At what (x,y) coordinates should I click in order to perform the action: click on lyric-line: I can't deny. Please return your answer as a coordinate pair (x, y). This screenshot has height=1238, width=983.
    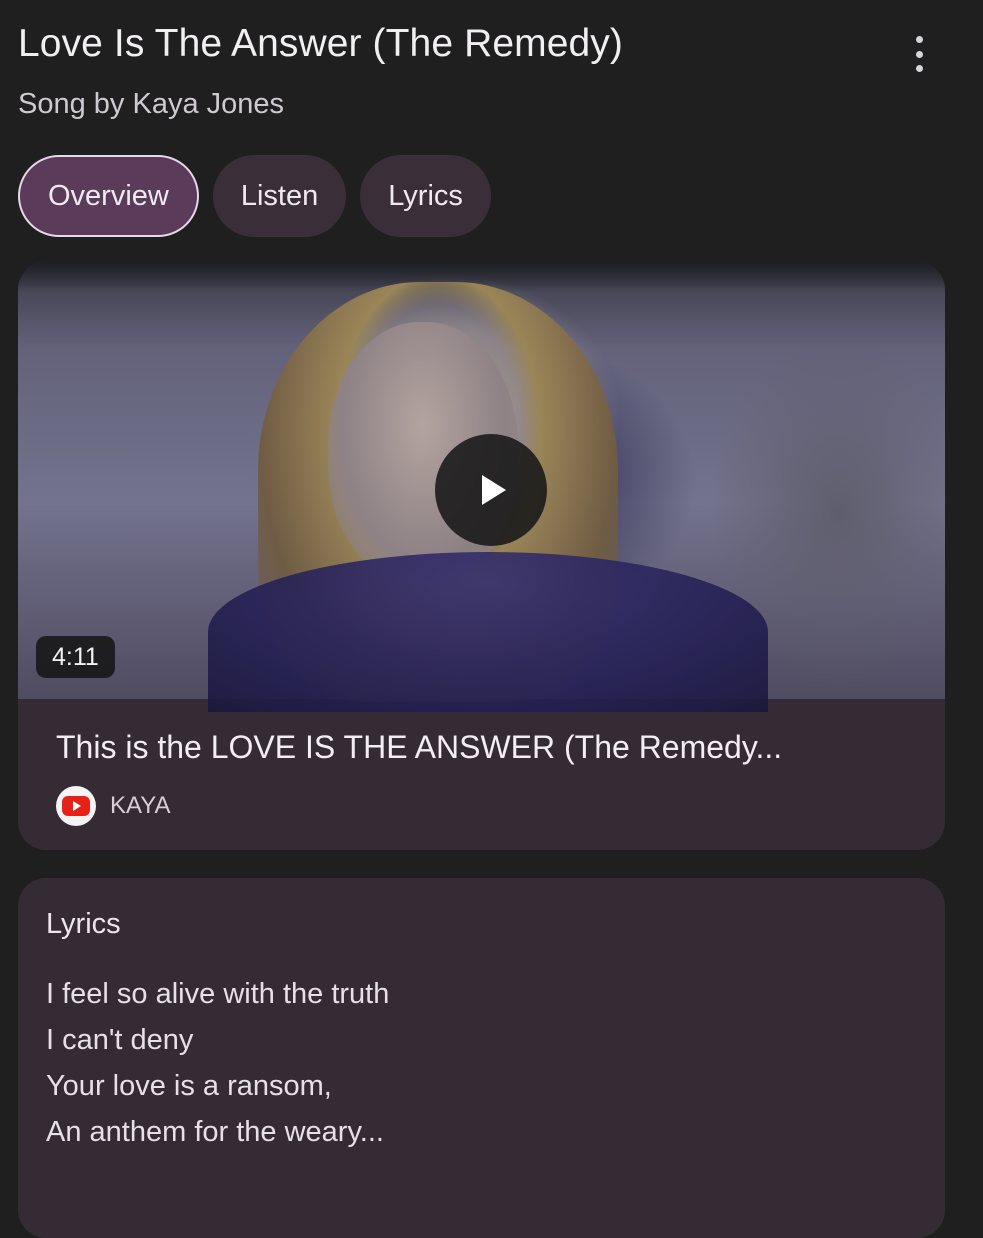
    Looking at the image, I should click on (120, 1040).